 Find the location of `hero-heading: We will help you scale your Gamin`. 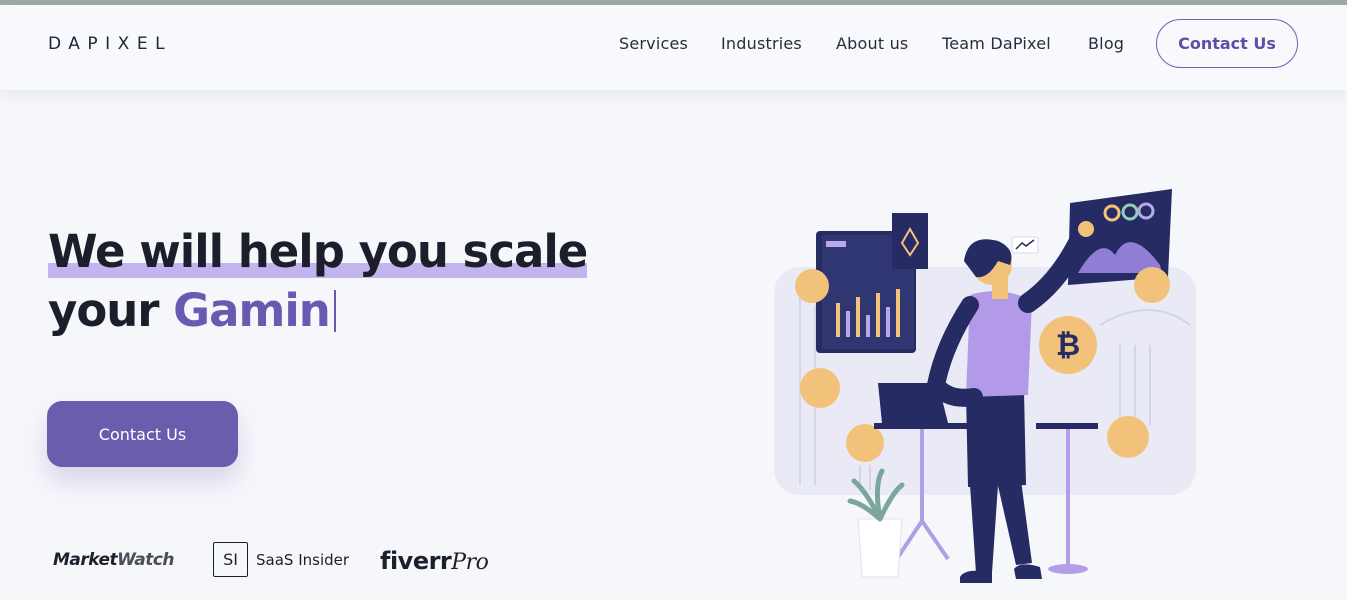

hero-heading: We will help you scale your Gamin is located at coordinates (318, 281).